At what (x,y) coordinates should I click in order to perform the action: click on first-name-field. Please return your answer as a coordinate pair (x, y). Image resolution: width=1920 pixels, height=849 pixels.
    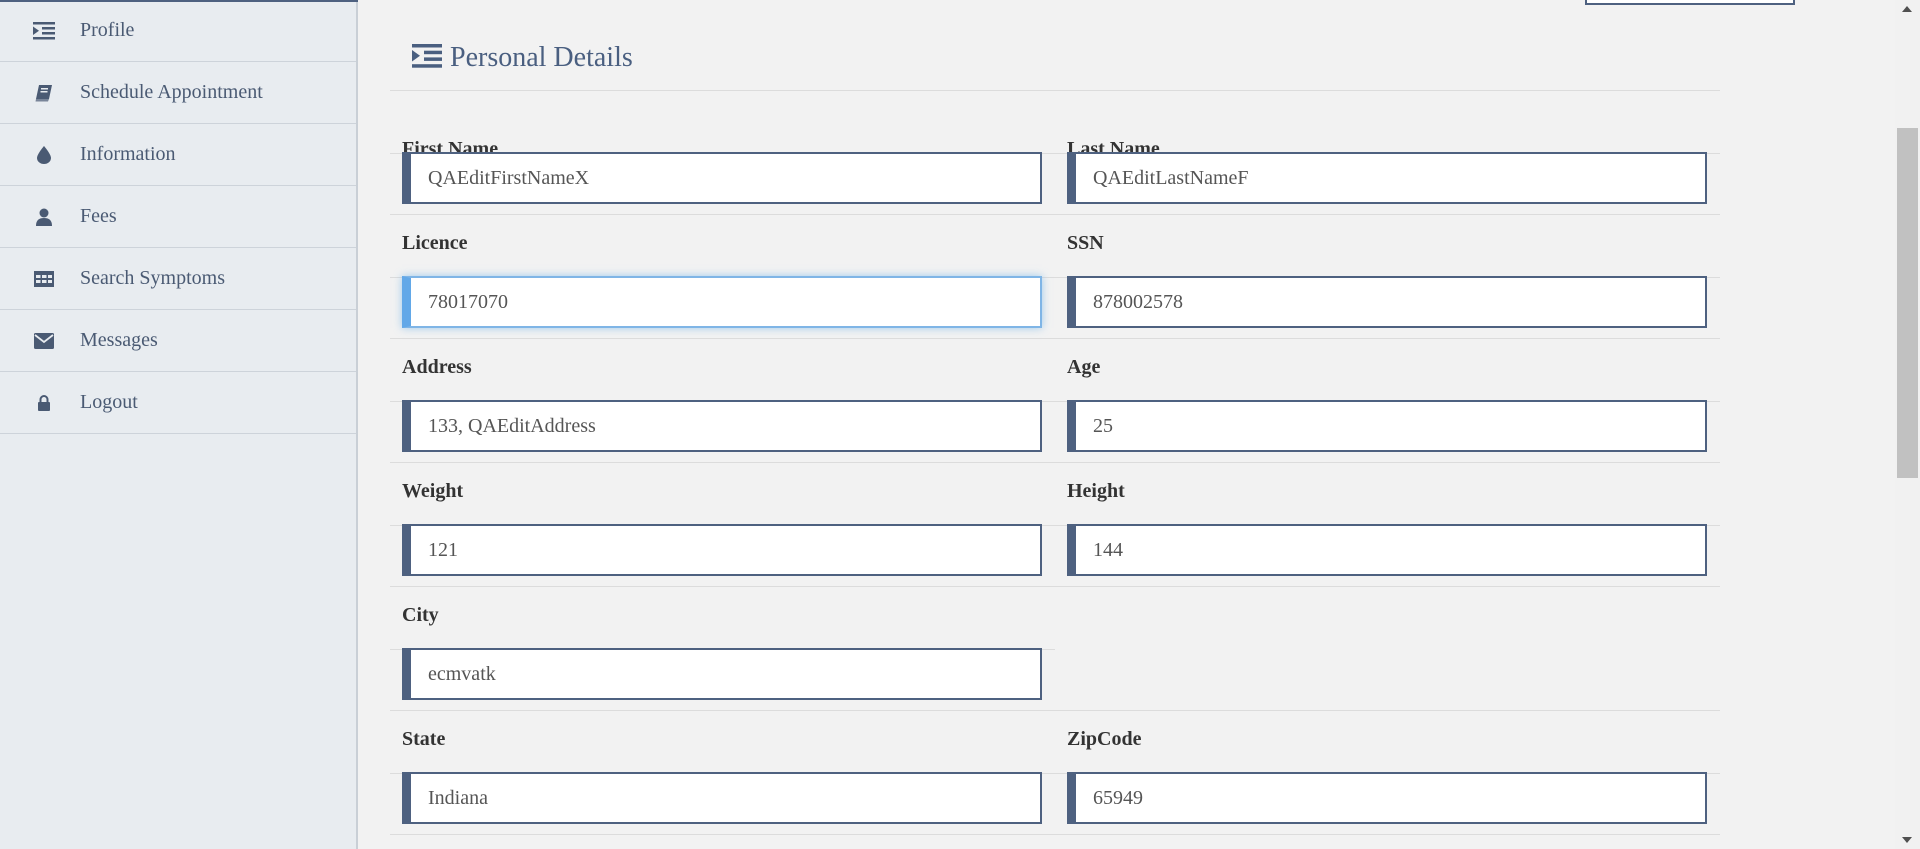
    Looking at the image, I should click on (722, 178).